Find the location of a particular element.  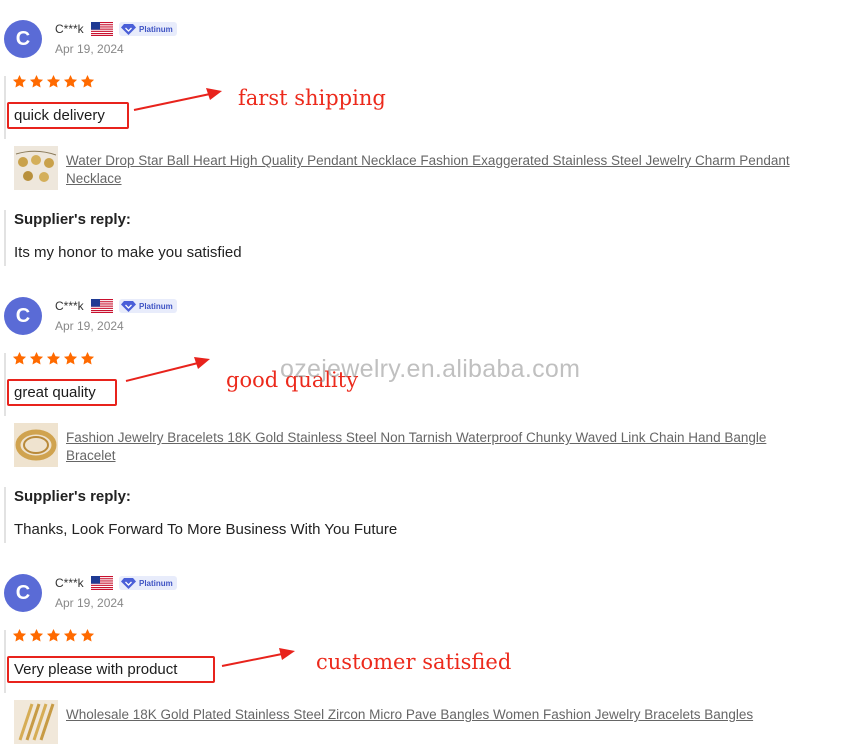

review-comment: Very please with product is located at coordinates (111, 669).